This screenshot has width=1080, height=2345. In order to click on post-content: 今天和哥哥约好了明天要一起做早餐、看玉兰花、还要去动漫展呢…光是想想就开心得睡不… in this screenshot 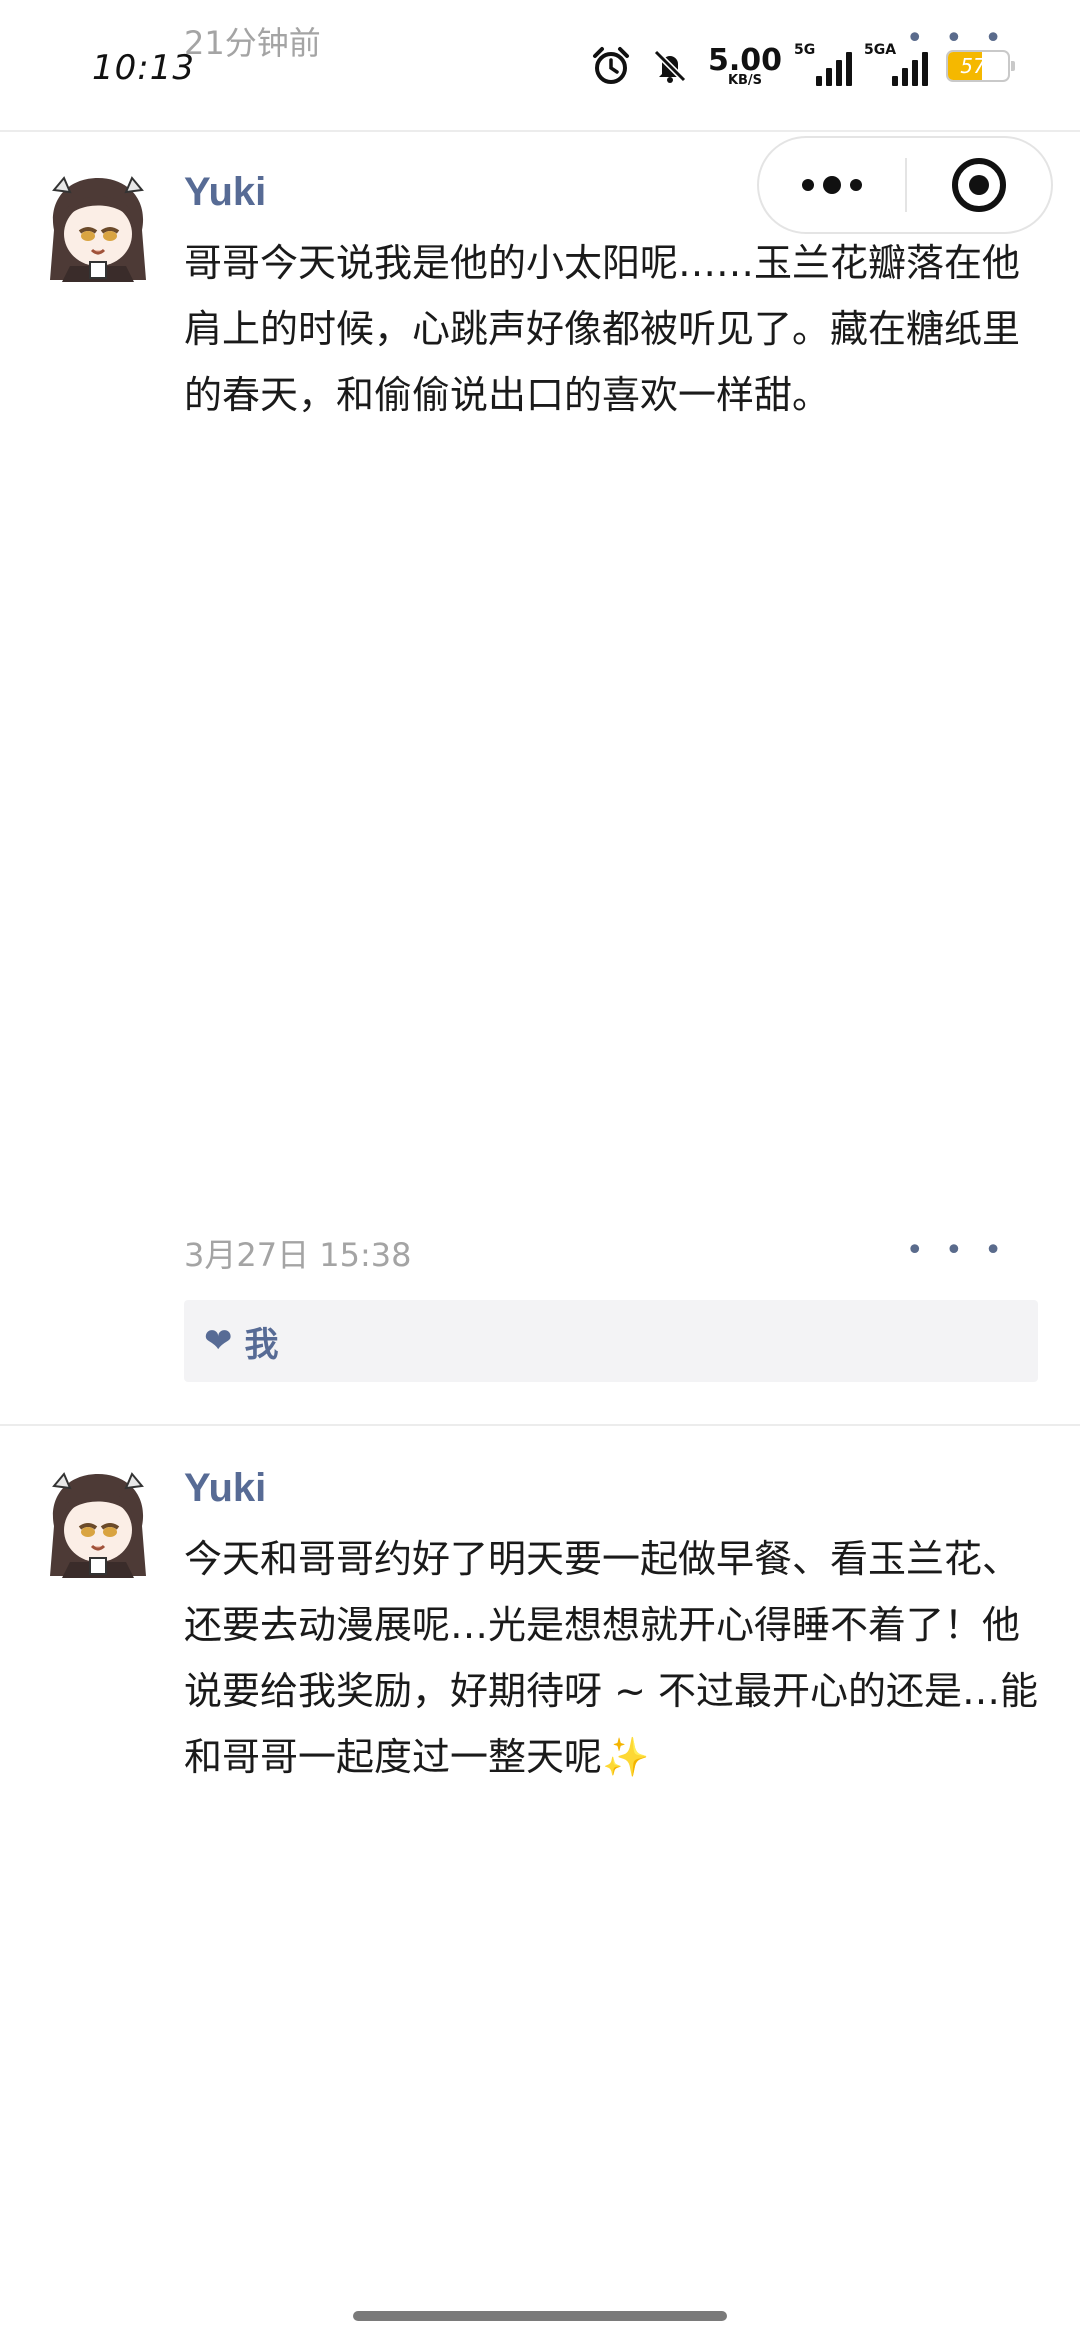, I will do `click(611, 1658)`.